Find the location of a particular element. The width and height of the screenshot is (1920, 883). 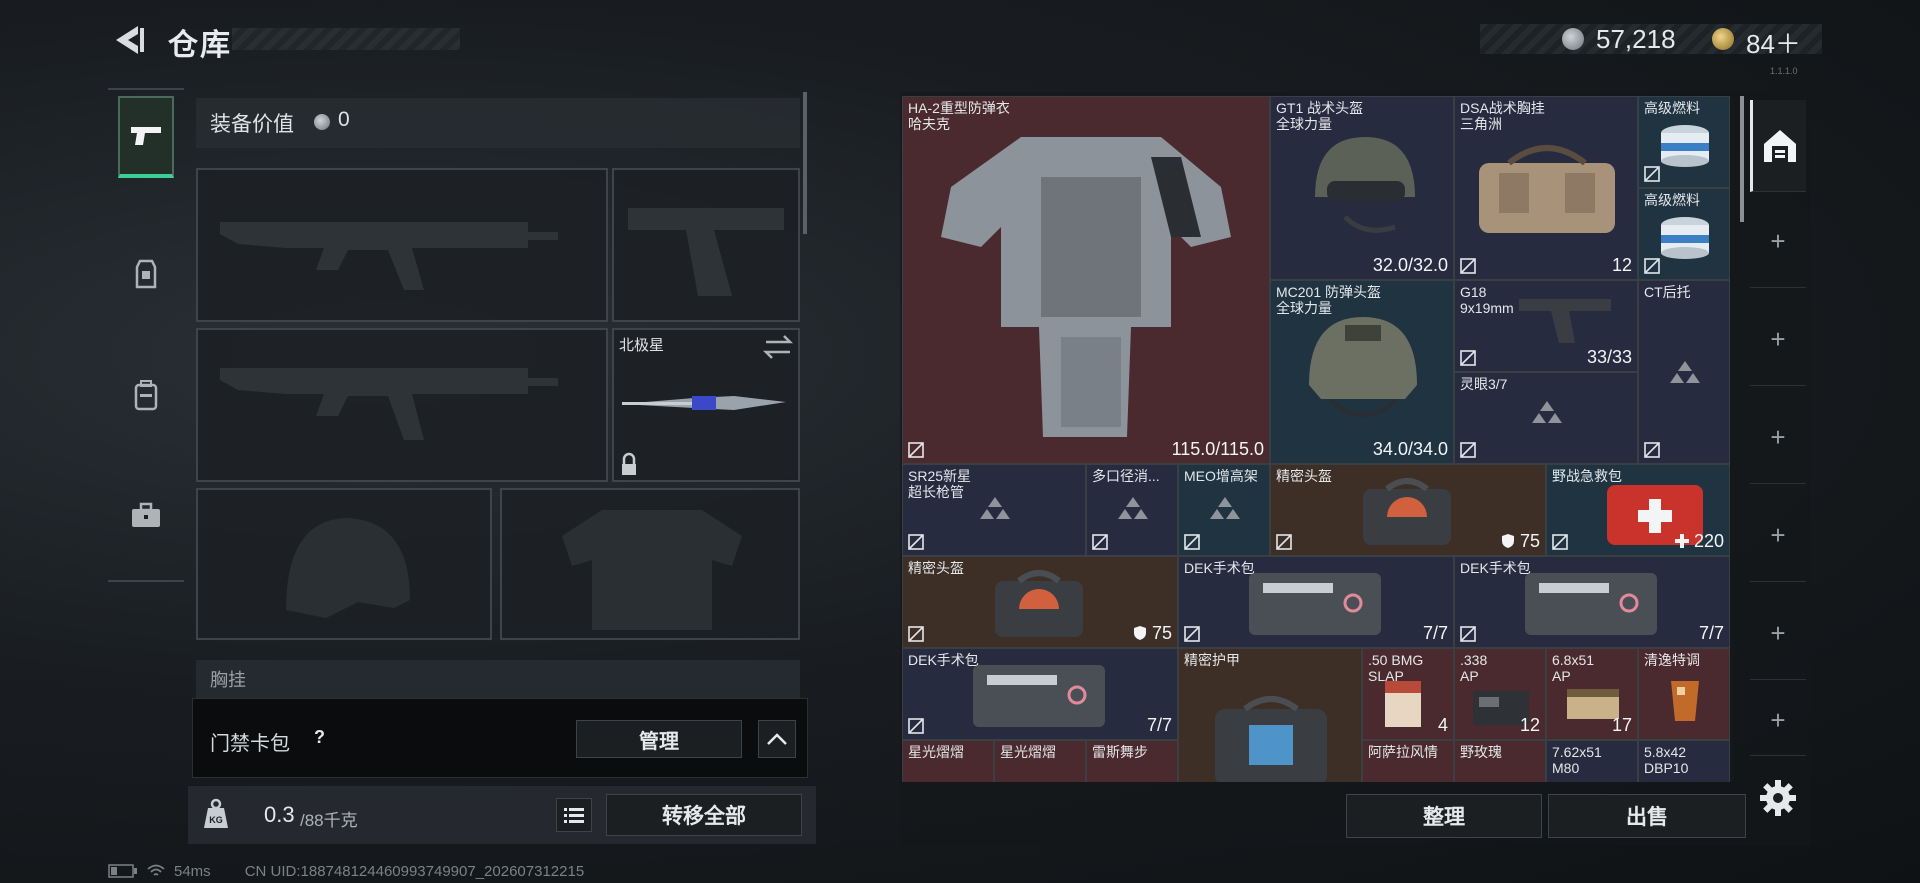

item-name: MEO增高架 is located at coordinates (1221, 476).